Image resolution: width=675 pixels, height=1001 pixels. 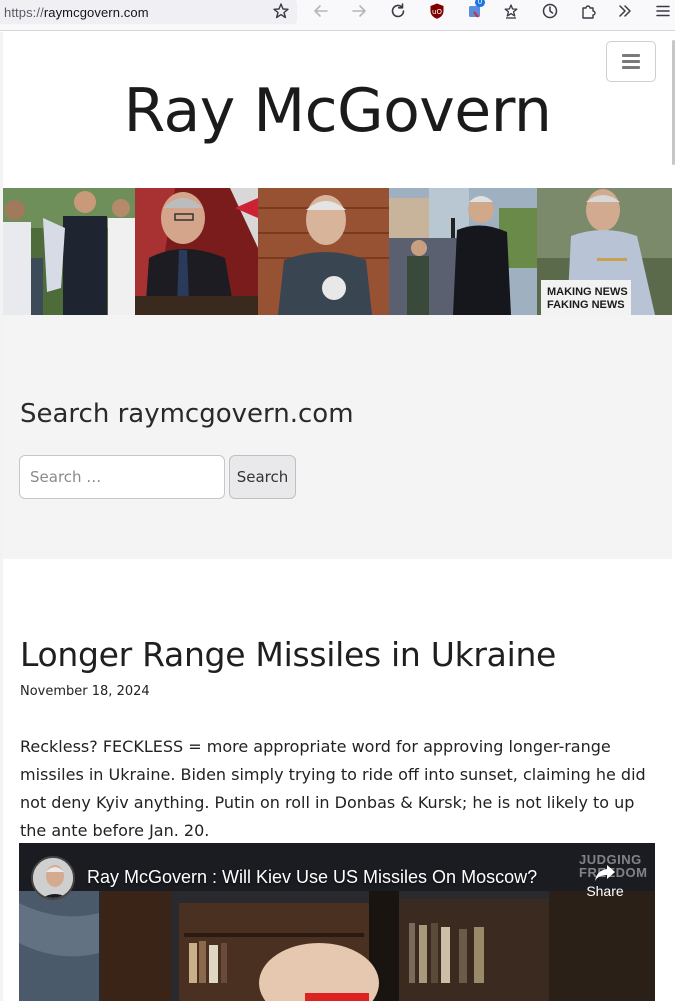 I want to click on banner-caption-line-2: FAKING NEWS, so click(x=586, y=305).